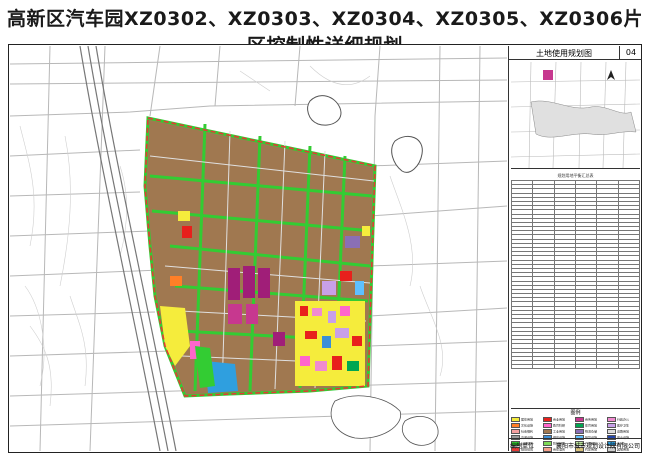 Image resolution: width=650 pixels, height=469 pixels. Describe the element at coordinates (329, 288) in the screenshot. I see `medical-e3` at that location.